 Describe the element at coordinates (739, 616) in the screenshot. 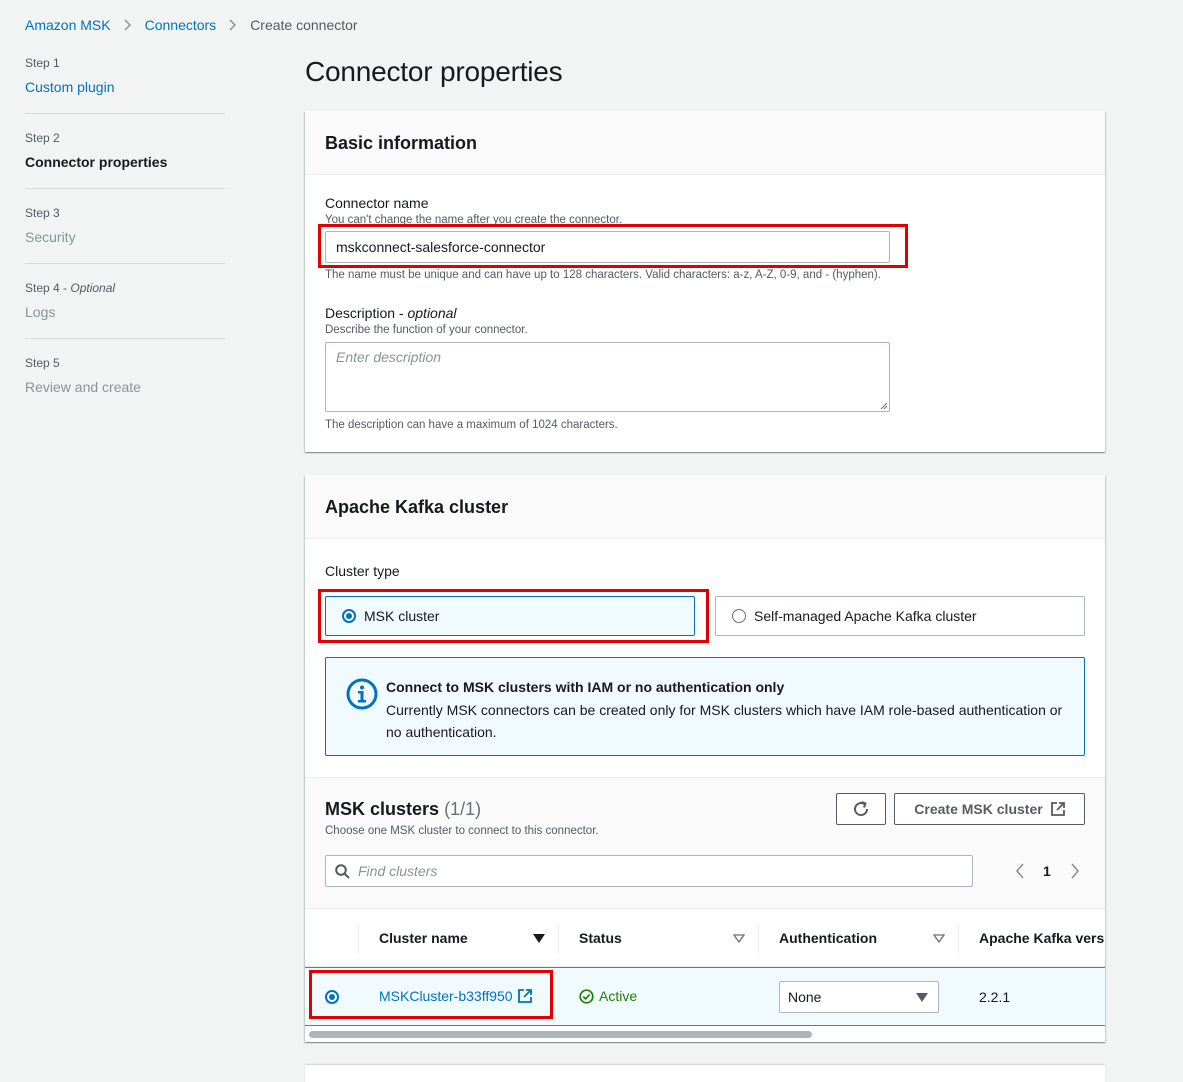

I see `radio-unselected-icon` at that location.